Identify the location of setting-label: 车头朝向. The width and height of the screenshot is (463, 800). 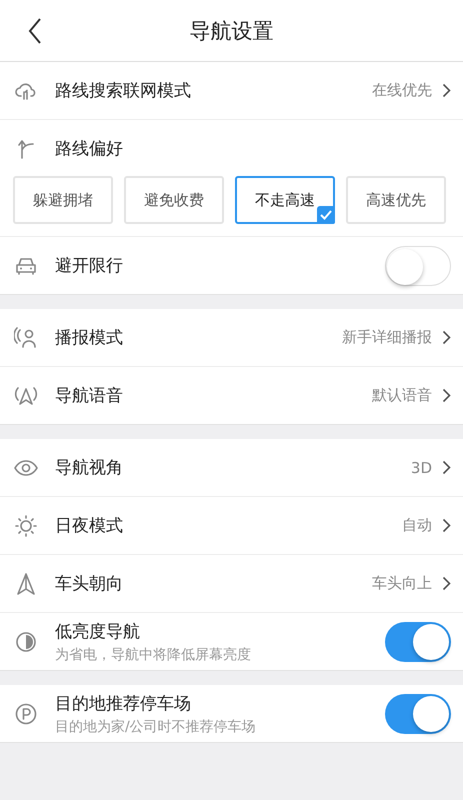
(89, 584).